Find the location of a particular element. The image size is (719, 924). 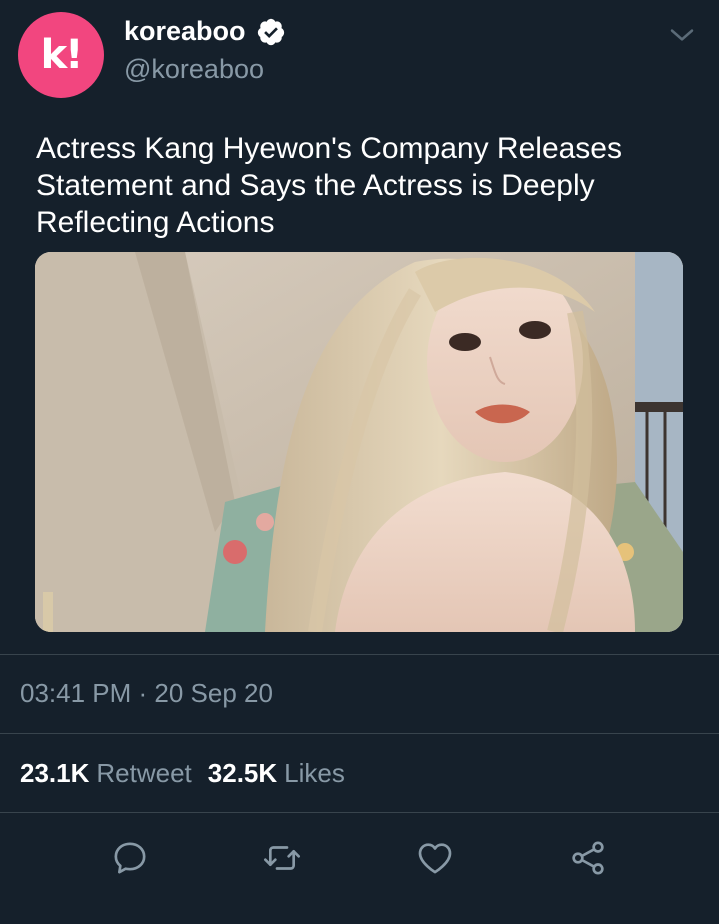

tweet-actions is located at coordinates (359, 858).